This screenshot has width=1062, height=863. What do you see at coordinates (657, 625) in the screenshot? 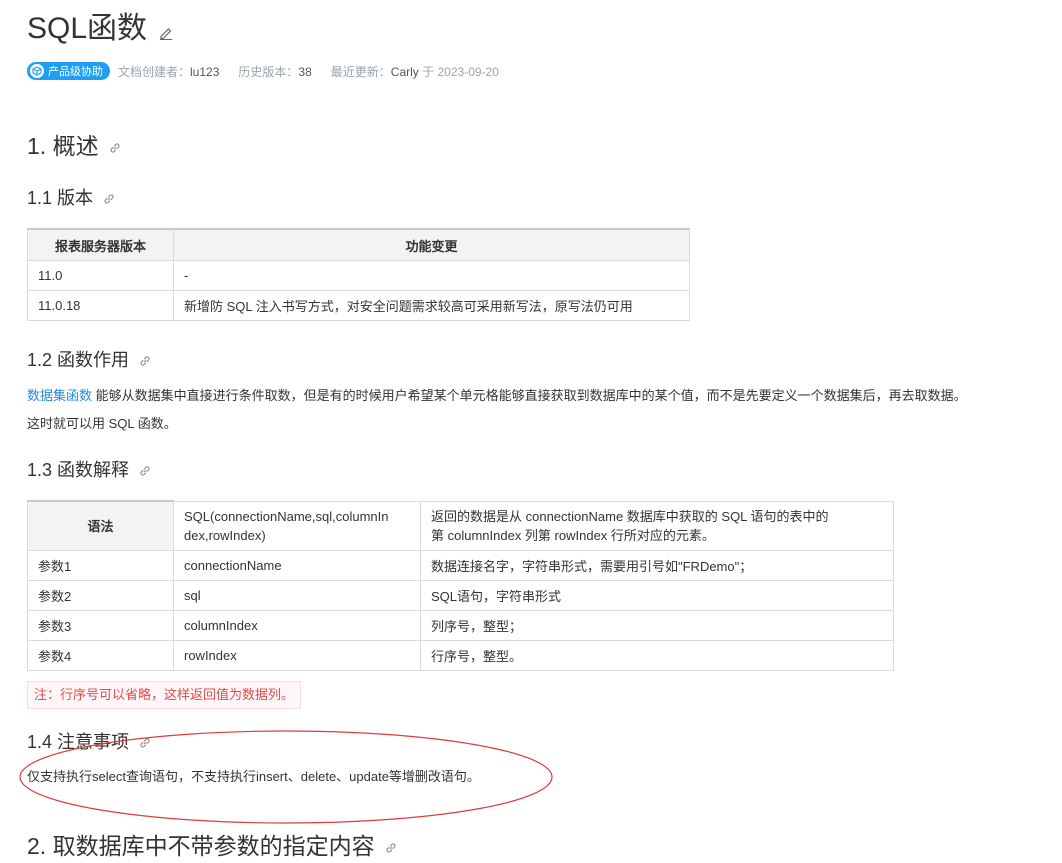
I see `param-description: 列序号，整型；` at bounding box center [657, 625].